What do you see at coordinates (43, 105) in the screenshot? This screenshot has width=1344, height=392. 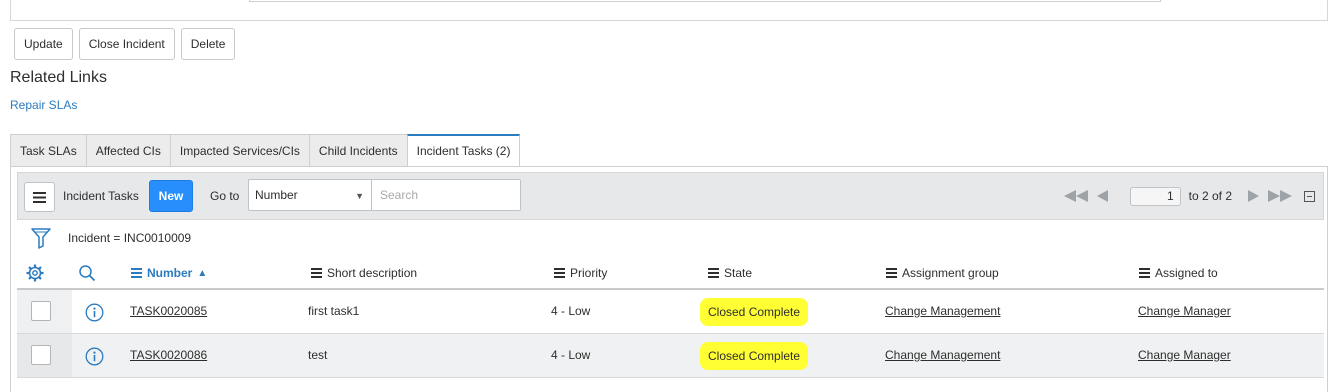 I see `repair-slas-link: Repair SLAs` at bounding box center [43, 105].